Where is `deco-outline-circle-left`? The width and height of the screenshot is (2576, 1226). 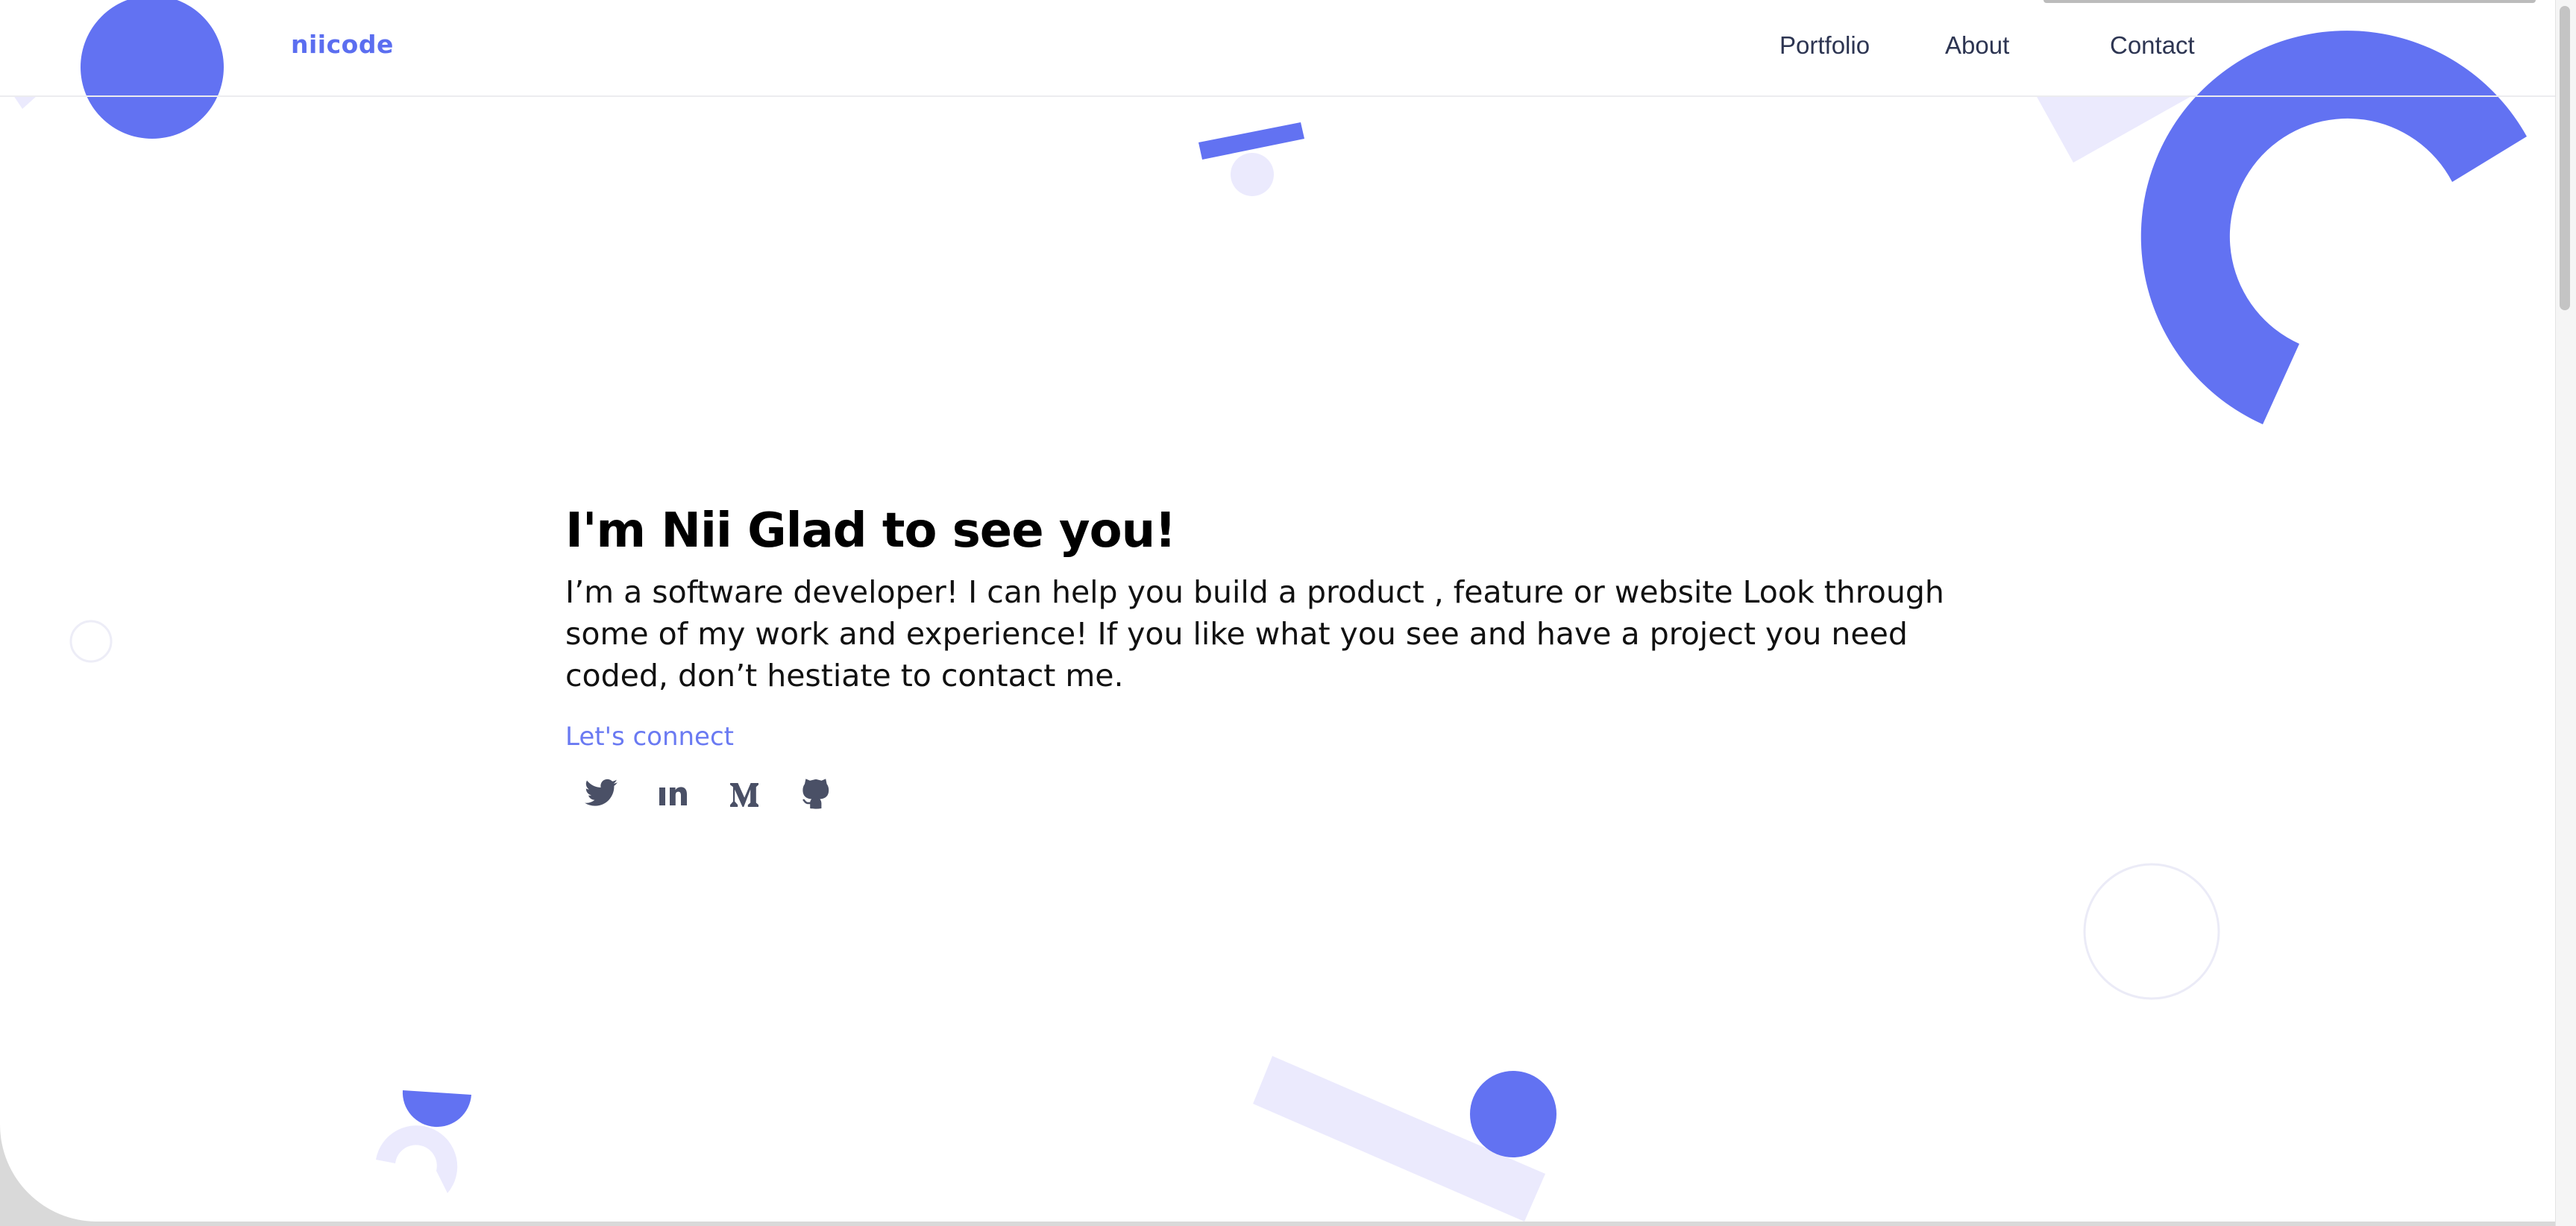
deco-outline-circle-left is located at coordinates (91, 641).